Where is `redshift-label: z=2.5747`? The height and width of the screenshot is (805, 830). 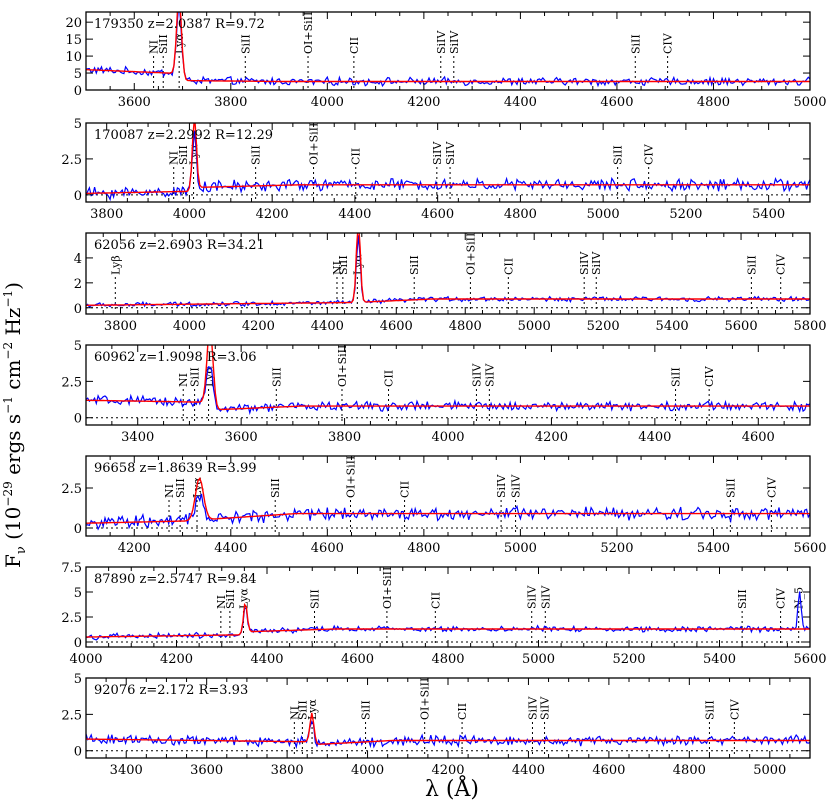 redshift-label: z=2.5747 is located at coordinates (168, 579).